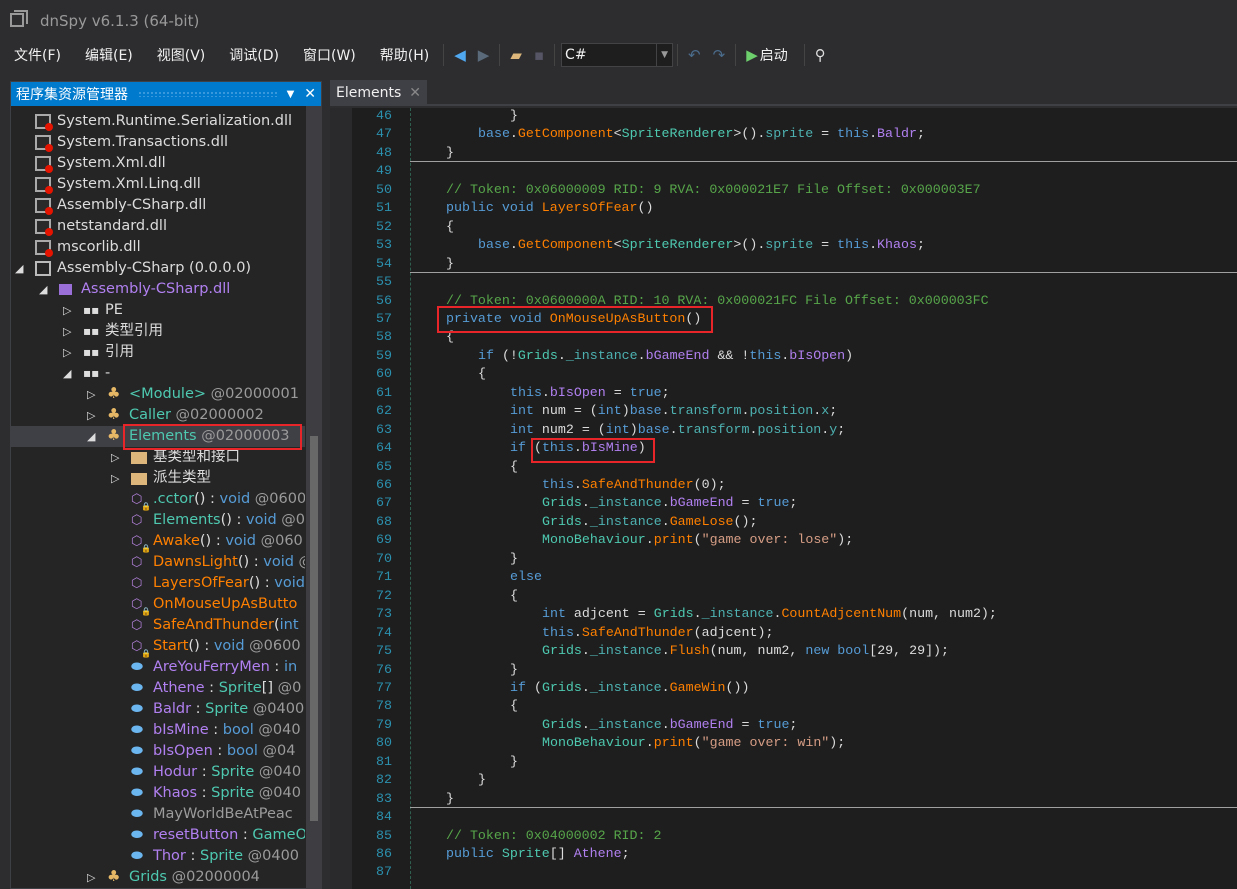 The width and height of the screenshot is (1237, 889). Describe the element at coordinates (213, 625) in the screenshot. I see `label-part: SafeAndThunder` at that location.